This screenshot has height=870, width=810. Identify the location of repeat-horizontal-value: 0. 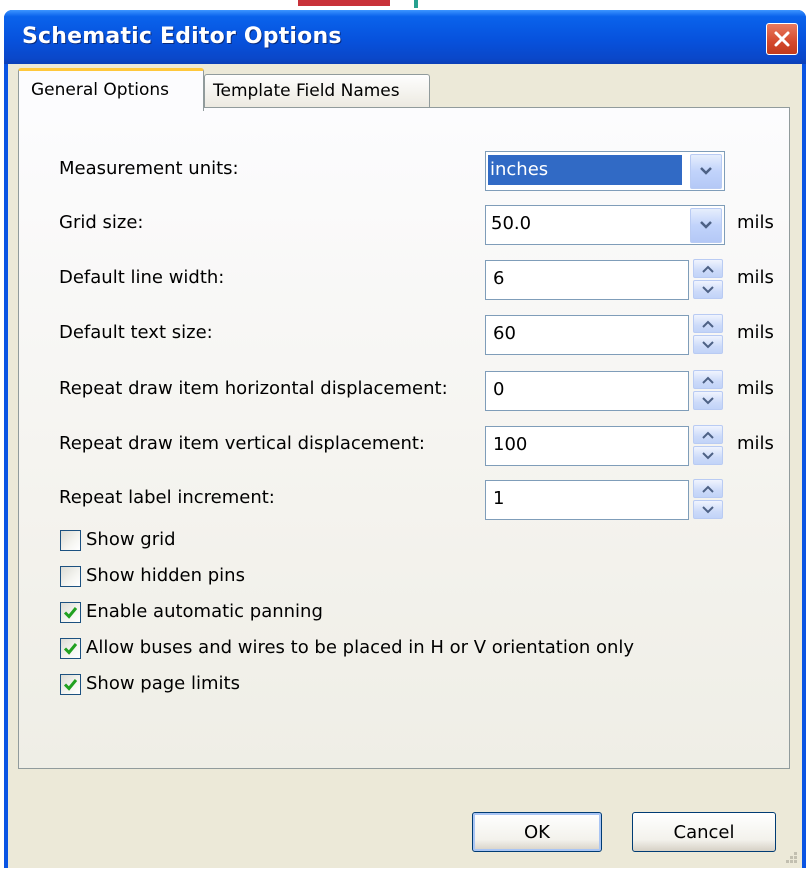
(499, 389).